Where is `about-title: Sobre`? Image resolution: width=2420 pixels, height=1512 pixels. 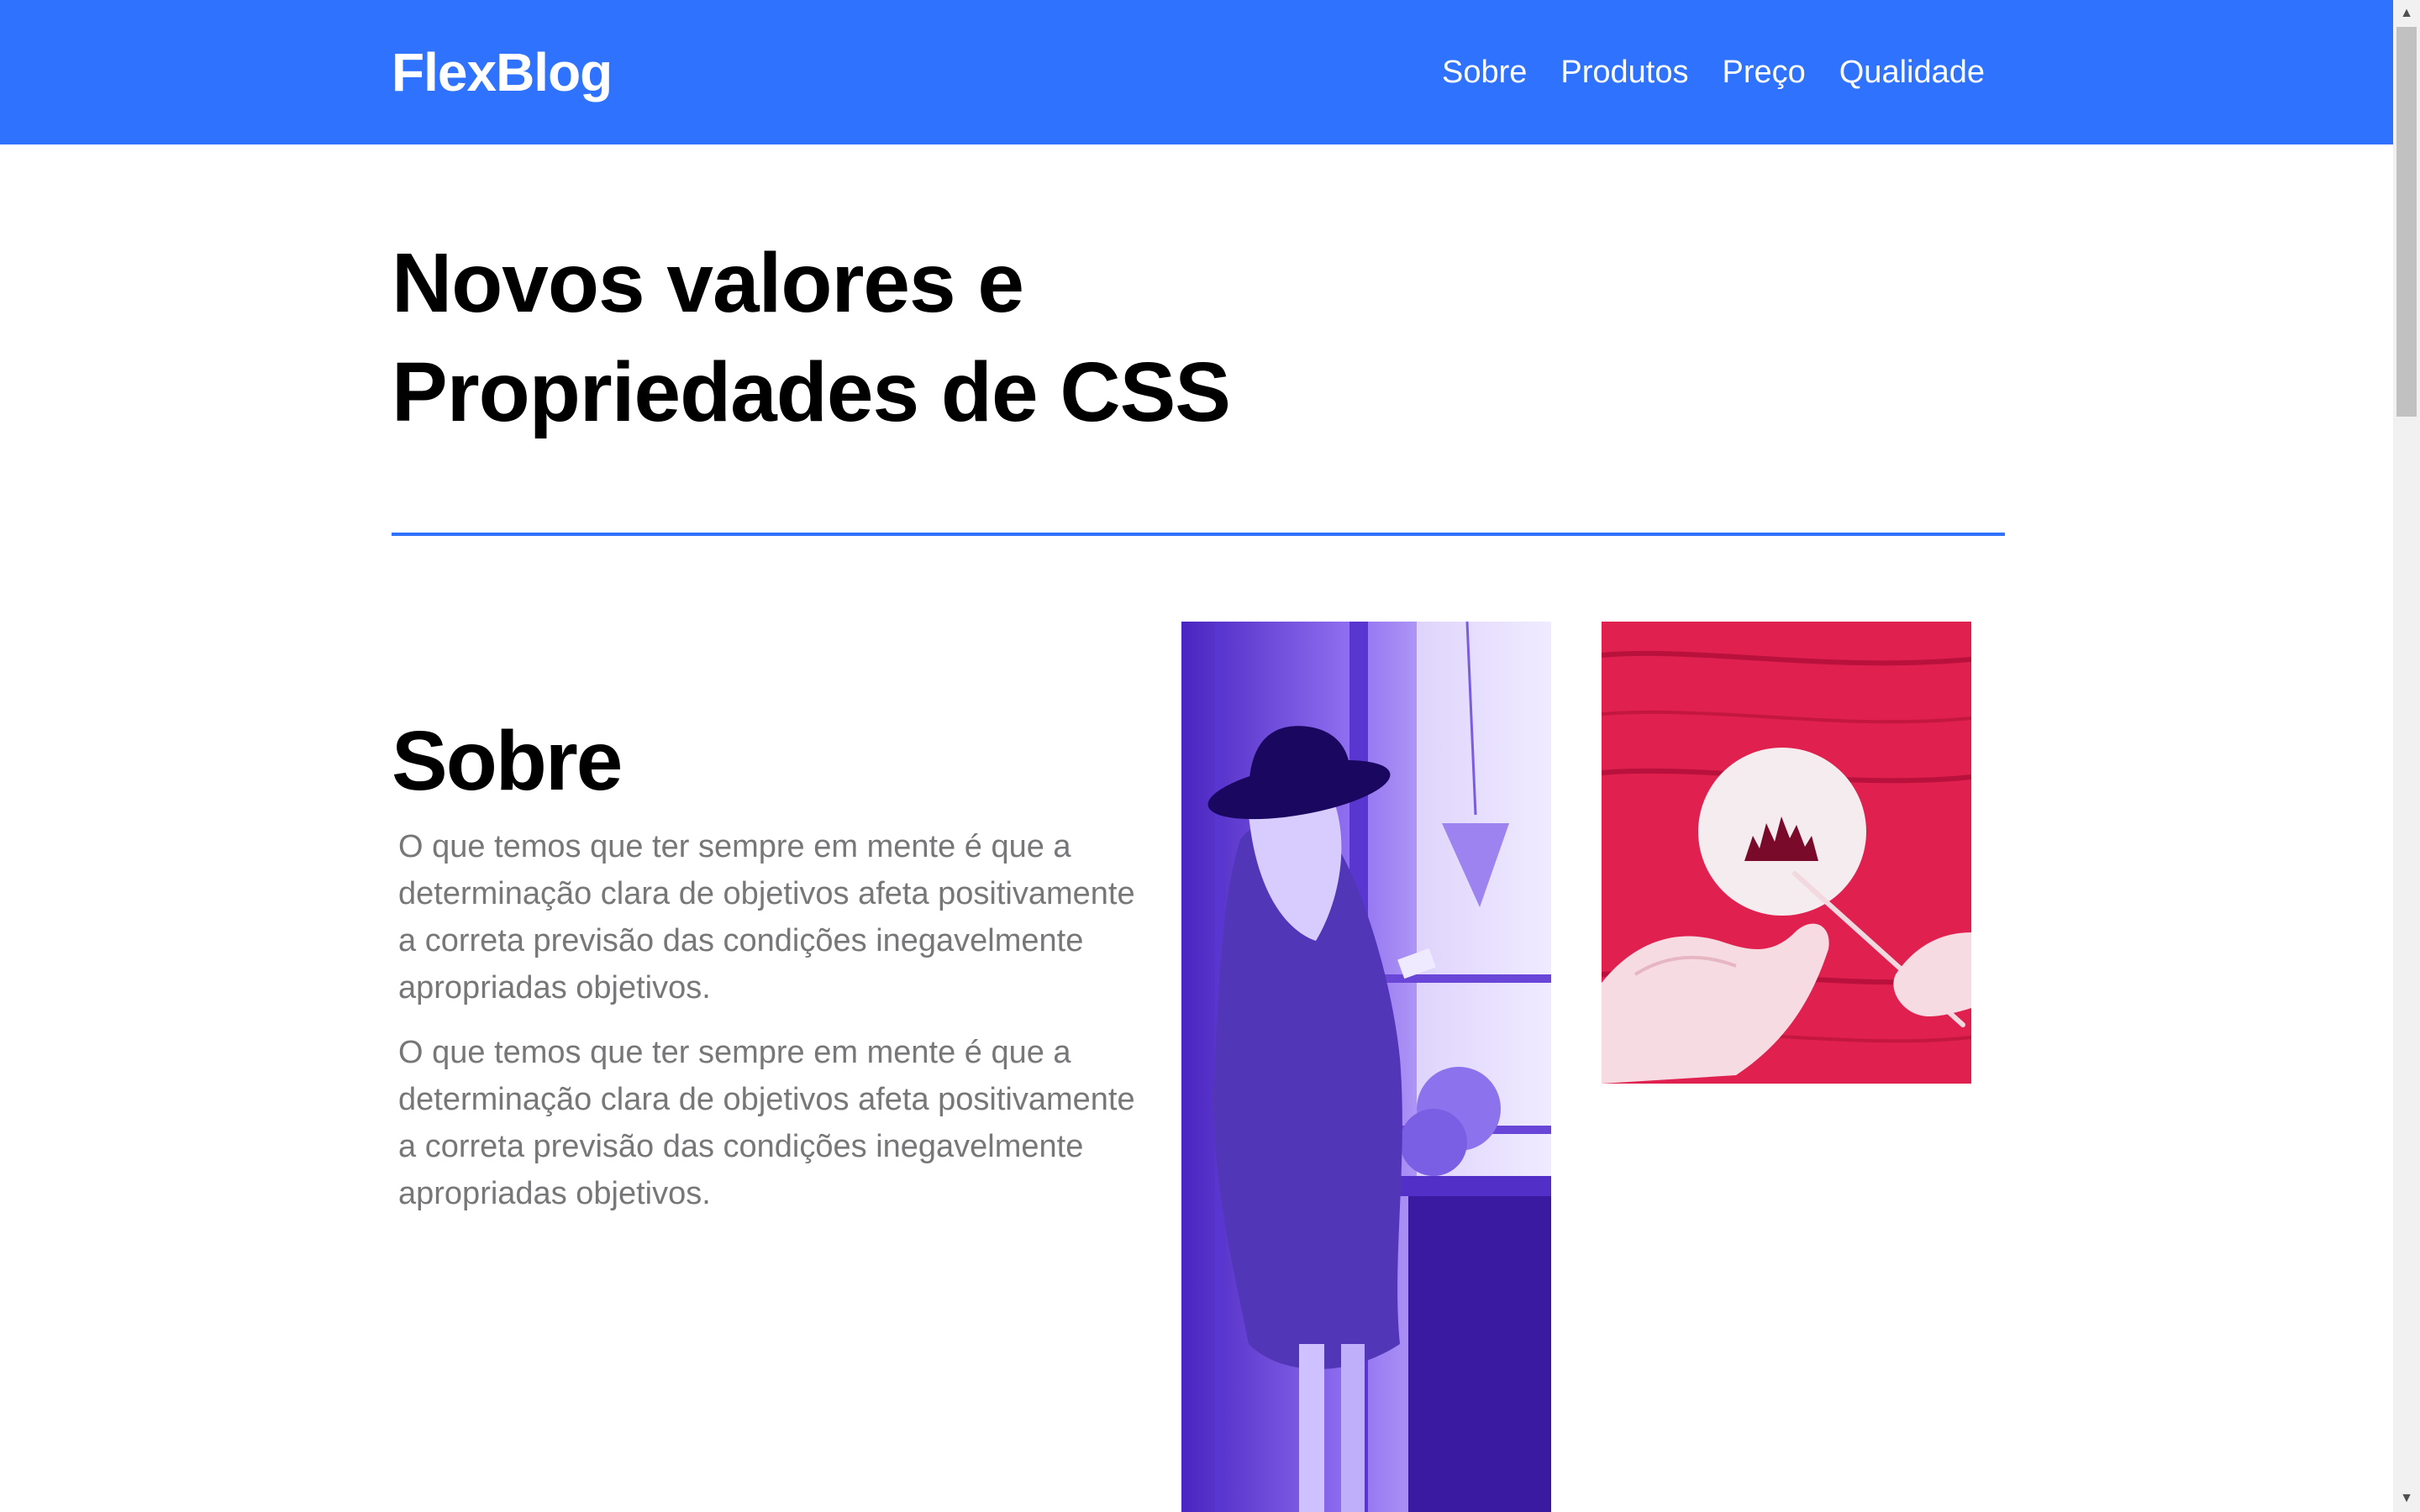 about-title: Sobre is located at coordinates (508, 761).